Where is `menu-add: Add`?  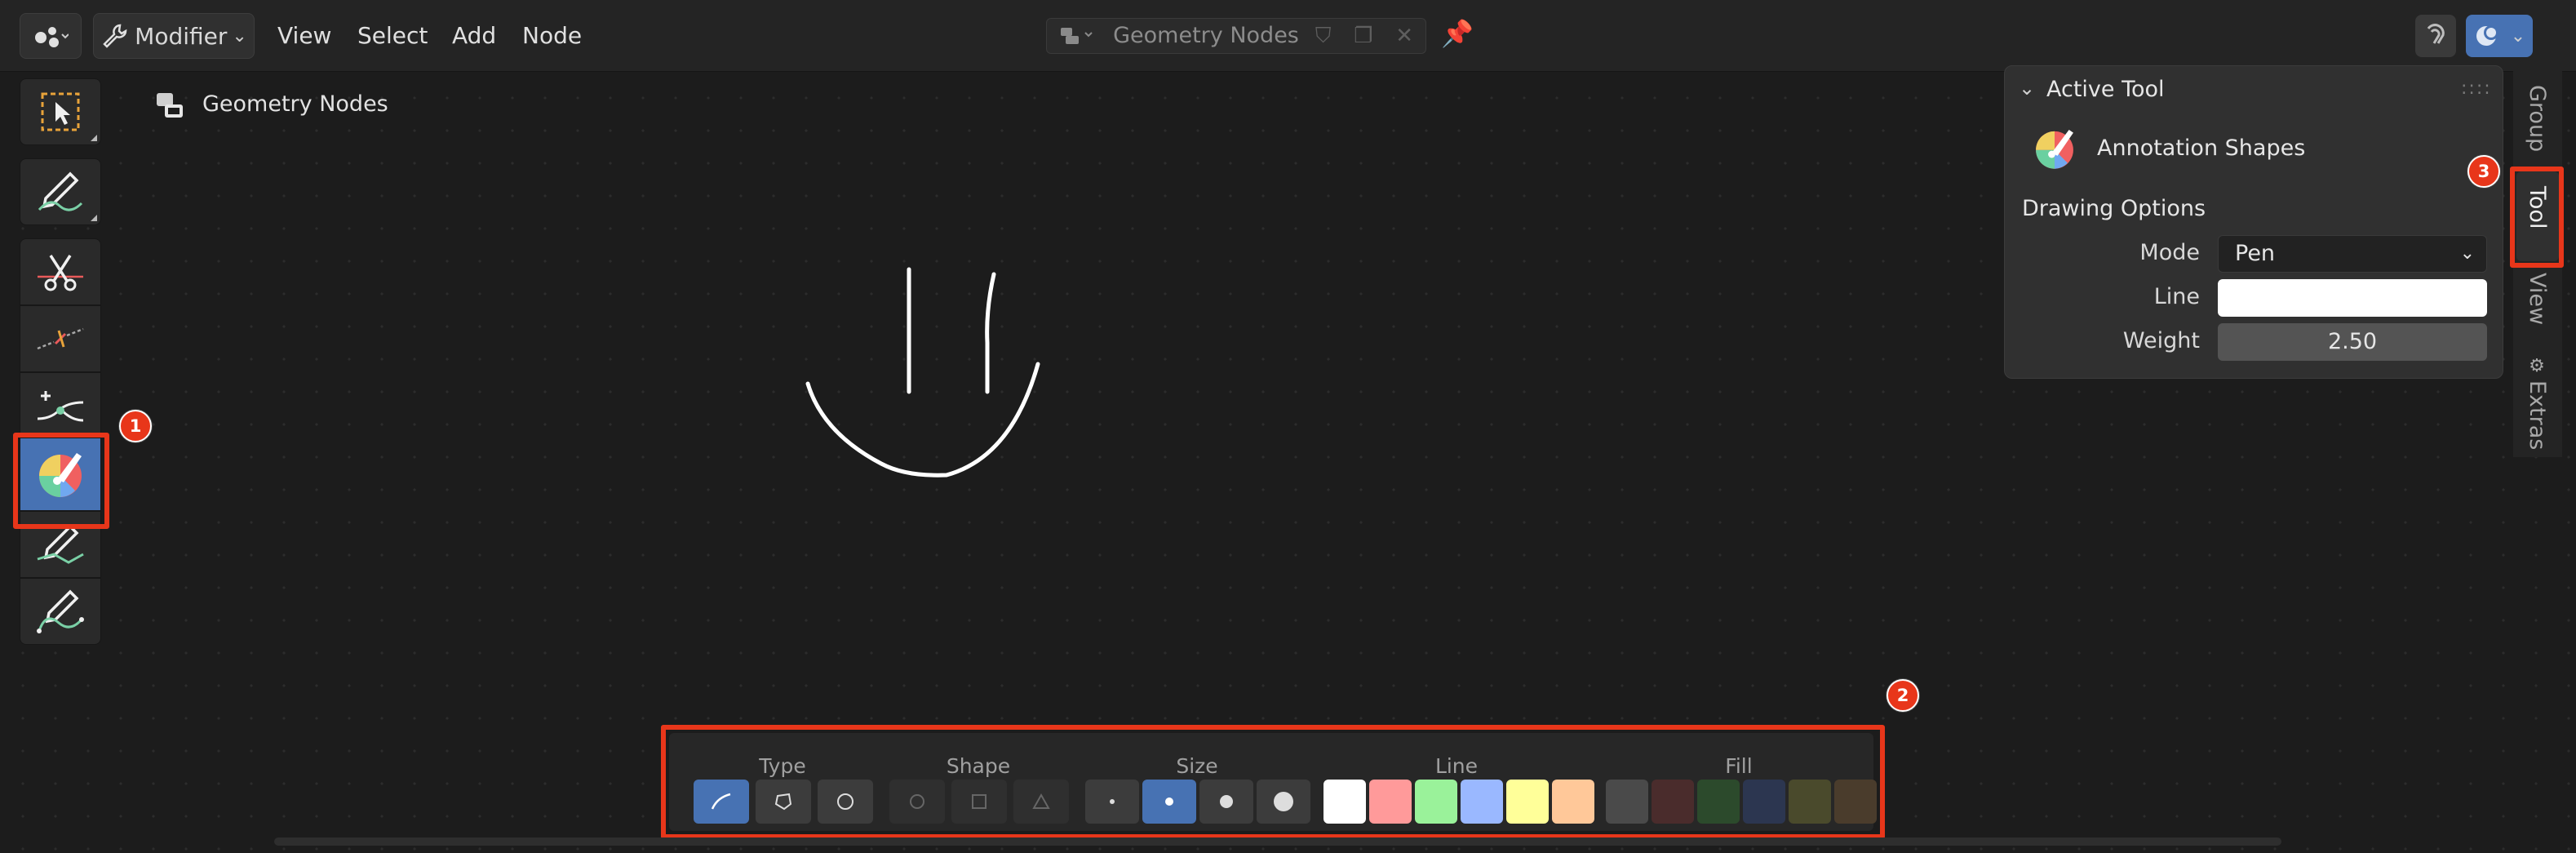
menu-add: Add is located at coordinates (474, 36).